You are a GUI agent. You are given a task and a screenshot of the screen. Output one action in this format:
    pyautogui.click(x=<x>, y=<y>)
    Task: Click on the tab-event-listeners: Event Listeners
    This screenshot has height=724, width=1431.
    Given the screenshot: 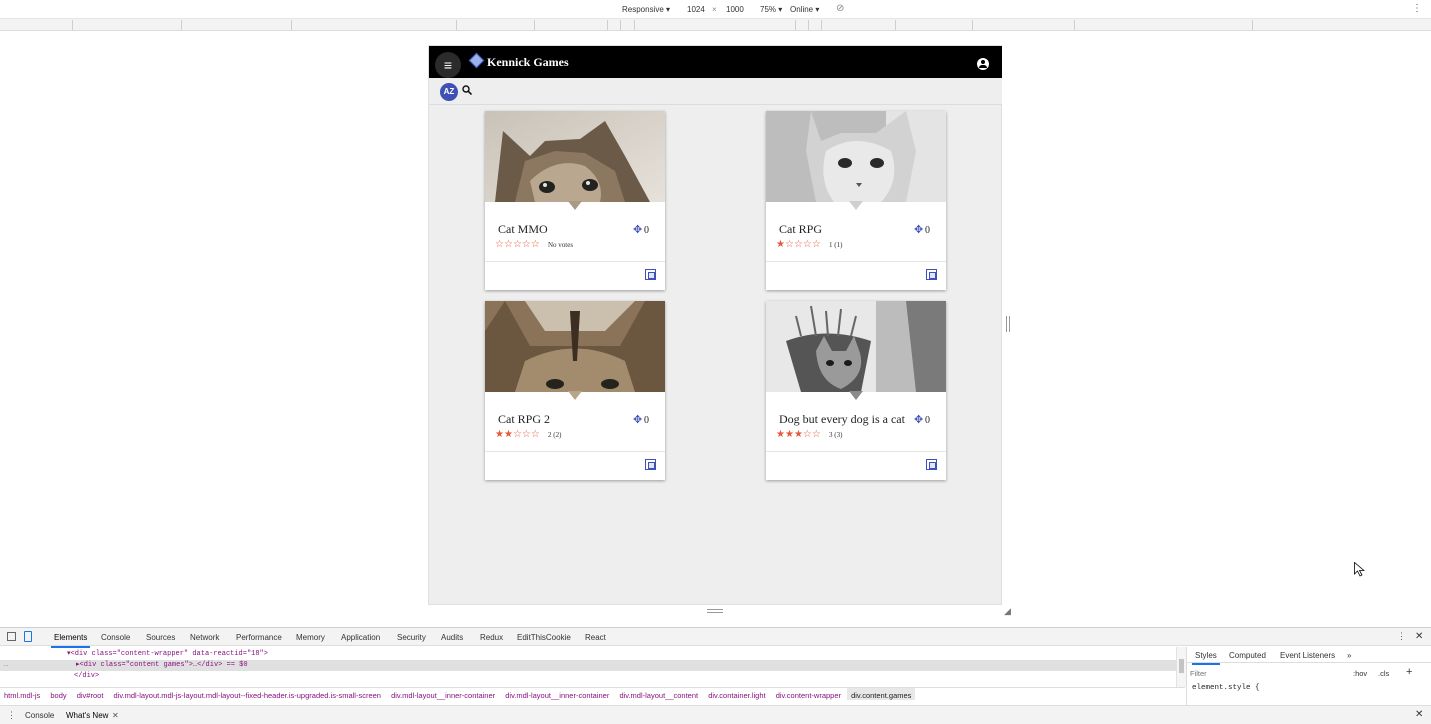 What is the action you would take?
    pyautogui.click(x=1307, y=655)
    